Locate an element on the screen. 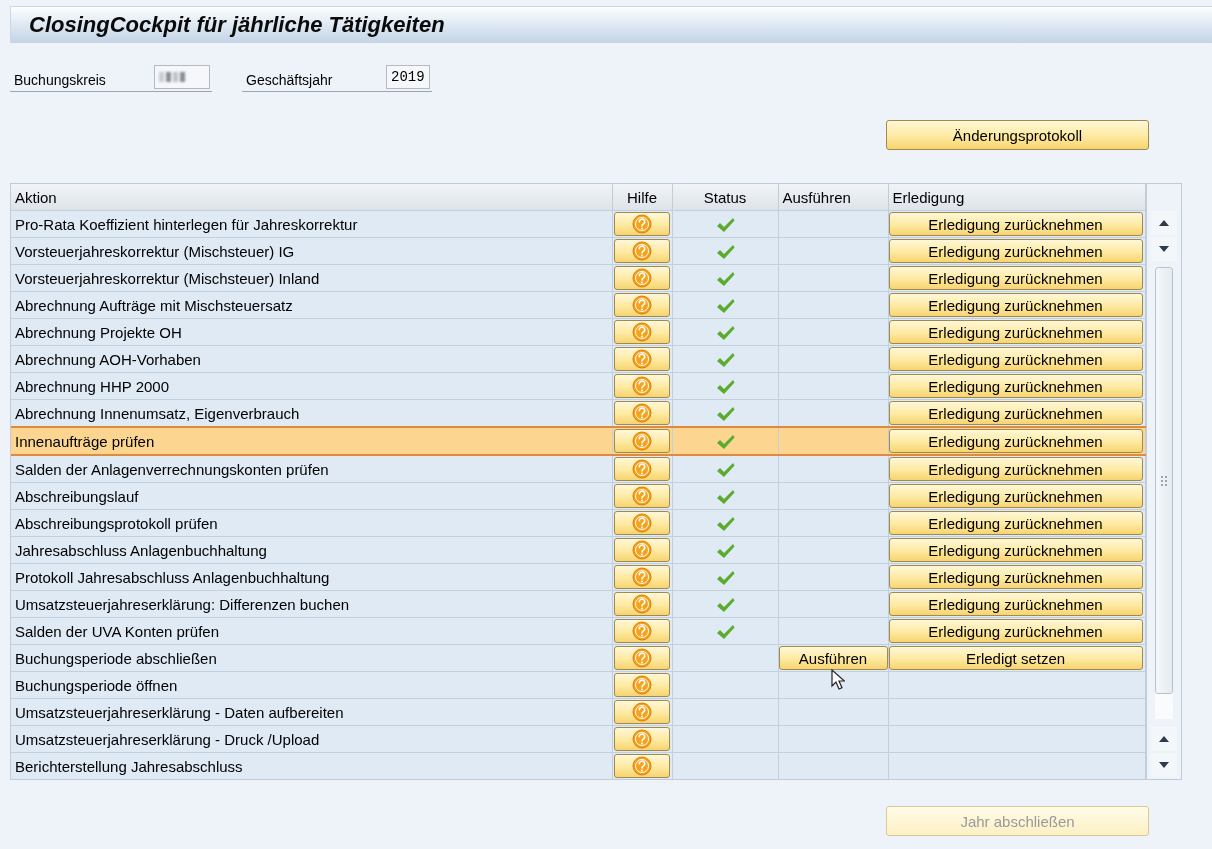 This screenshot has height=849, width=1212. table-row: Protokoll Jahresabschluss Anlagenbuchhaltung Erledigung zurücknehmen is located at coordinates (578, 577).